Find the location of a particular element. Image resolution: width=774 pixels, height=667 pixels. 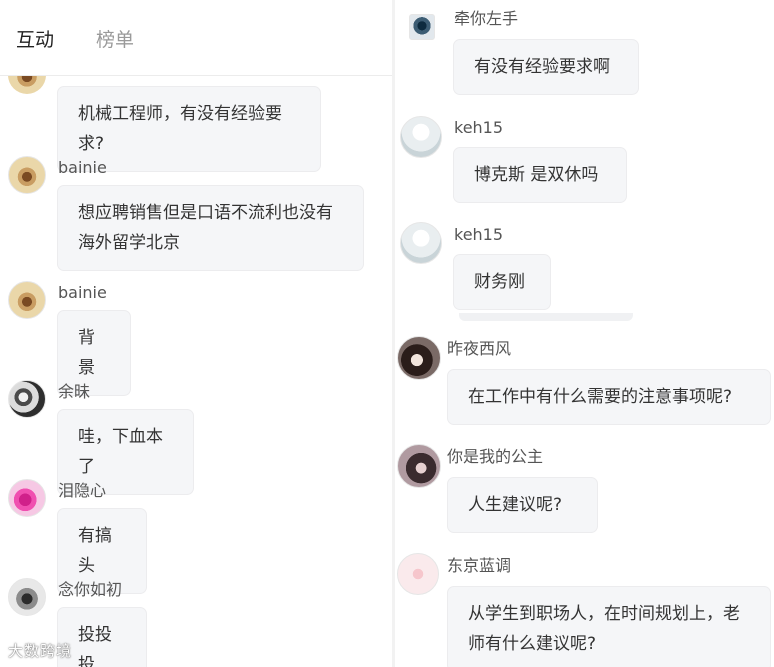

username: 东京蓝调 is located at coordinates (479, 565).